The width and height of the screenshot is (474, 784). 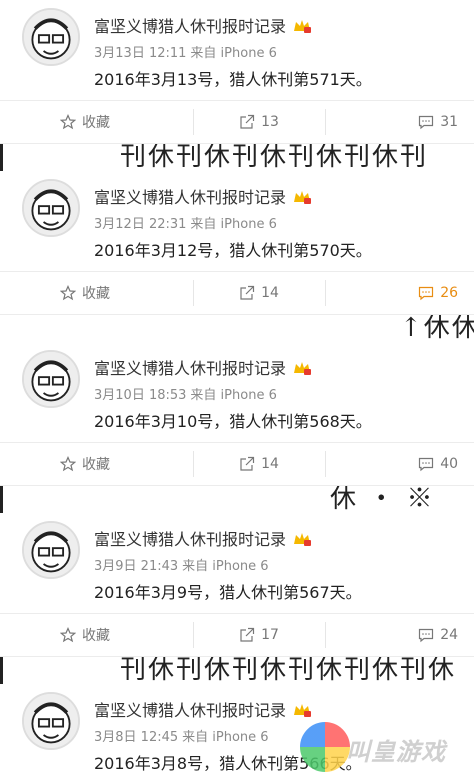 What do you see at coordinates (233, 79) in the screenshot?
I see `post-text: 2016年3月13号，猎人休刊第571天。` at bounding box center [233, 79].